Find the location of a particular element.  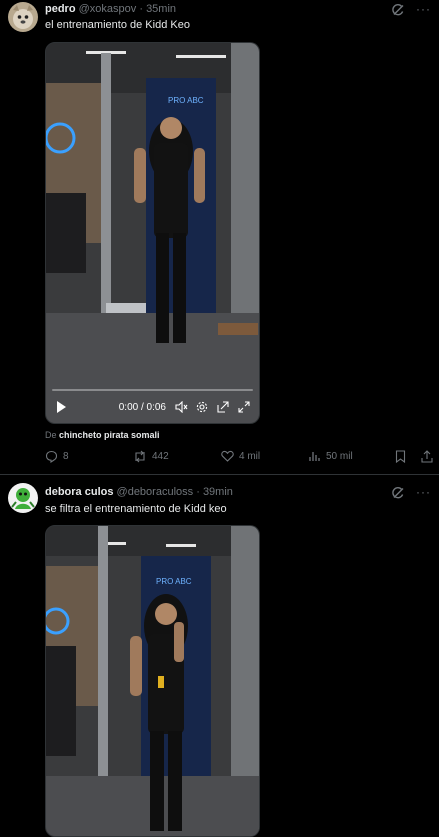

attribution-prefix: De is located at coordinates (51, 435).